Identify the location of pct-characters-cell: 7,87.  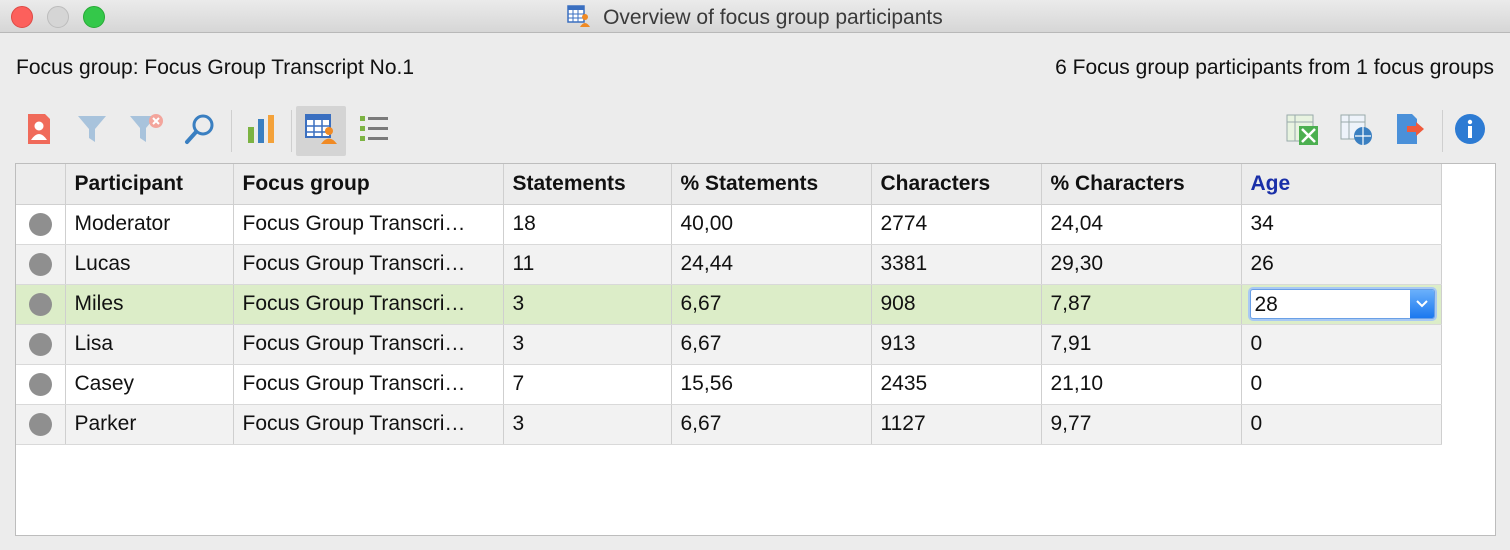
(1141, 304).